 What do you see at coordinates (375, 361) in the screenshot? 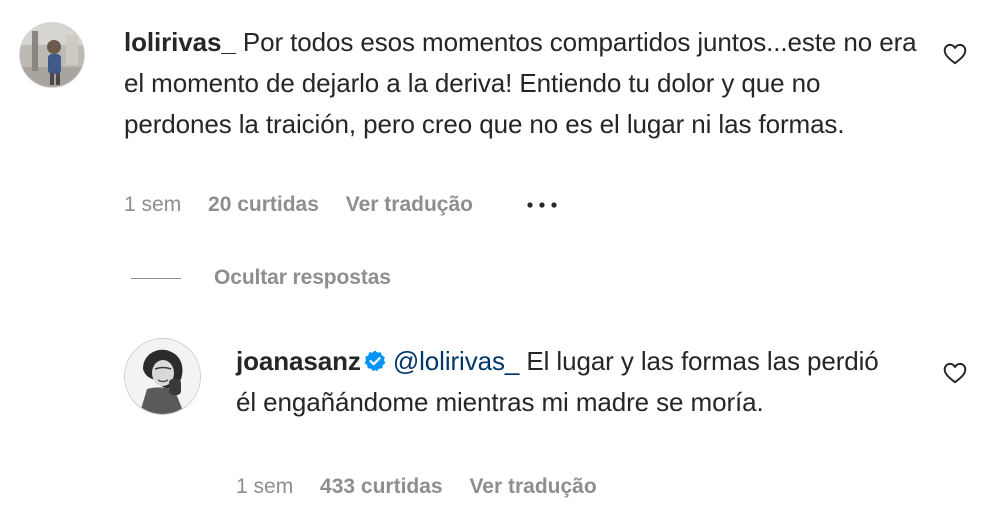
I see `verified-badge-icon` at bounding box center [375, 361].